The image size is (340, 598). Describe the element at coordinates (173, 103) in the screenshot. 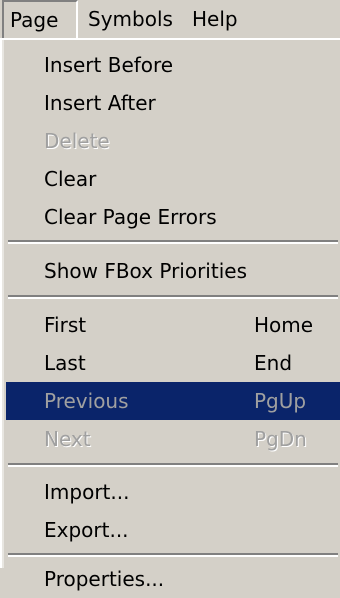

I see `menu-item-insert-after: Insert After` at that location.